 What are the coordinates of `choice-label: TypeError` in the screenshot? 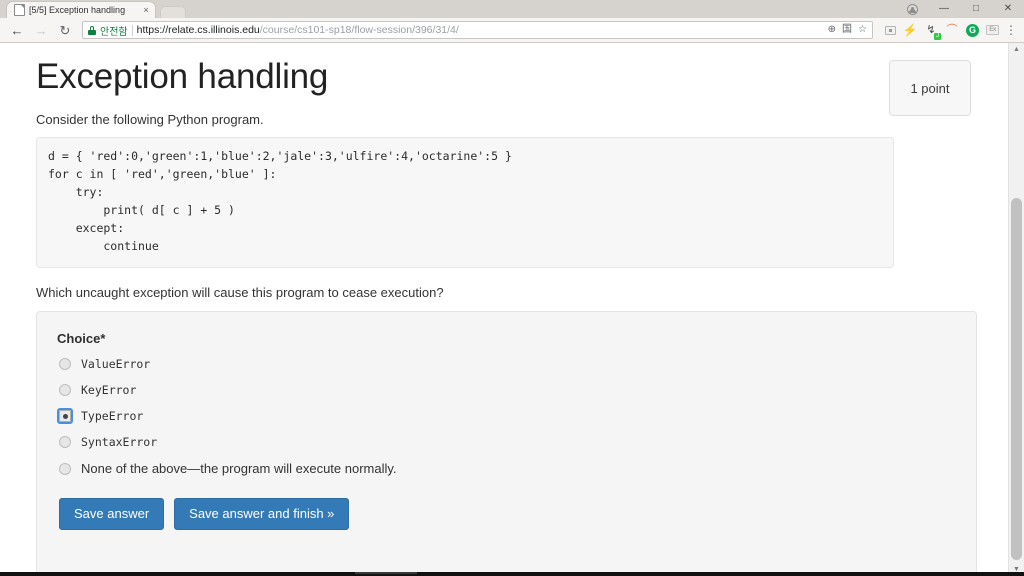 It's located at (112, 416).